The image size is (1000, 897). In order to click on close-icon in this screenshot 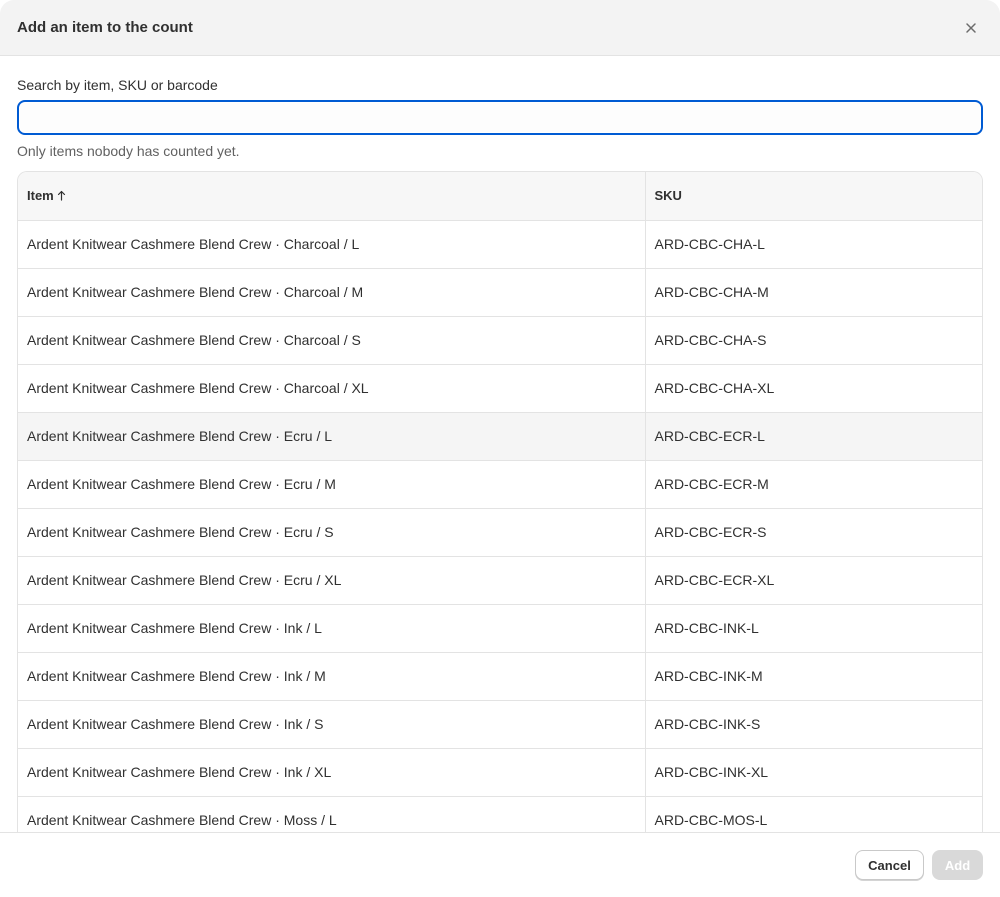, I will do `click(971, 27)`.